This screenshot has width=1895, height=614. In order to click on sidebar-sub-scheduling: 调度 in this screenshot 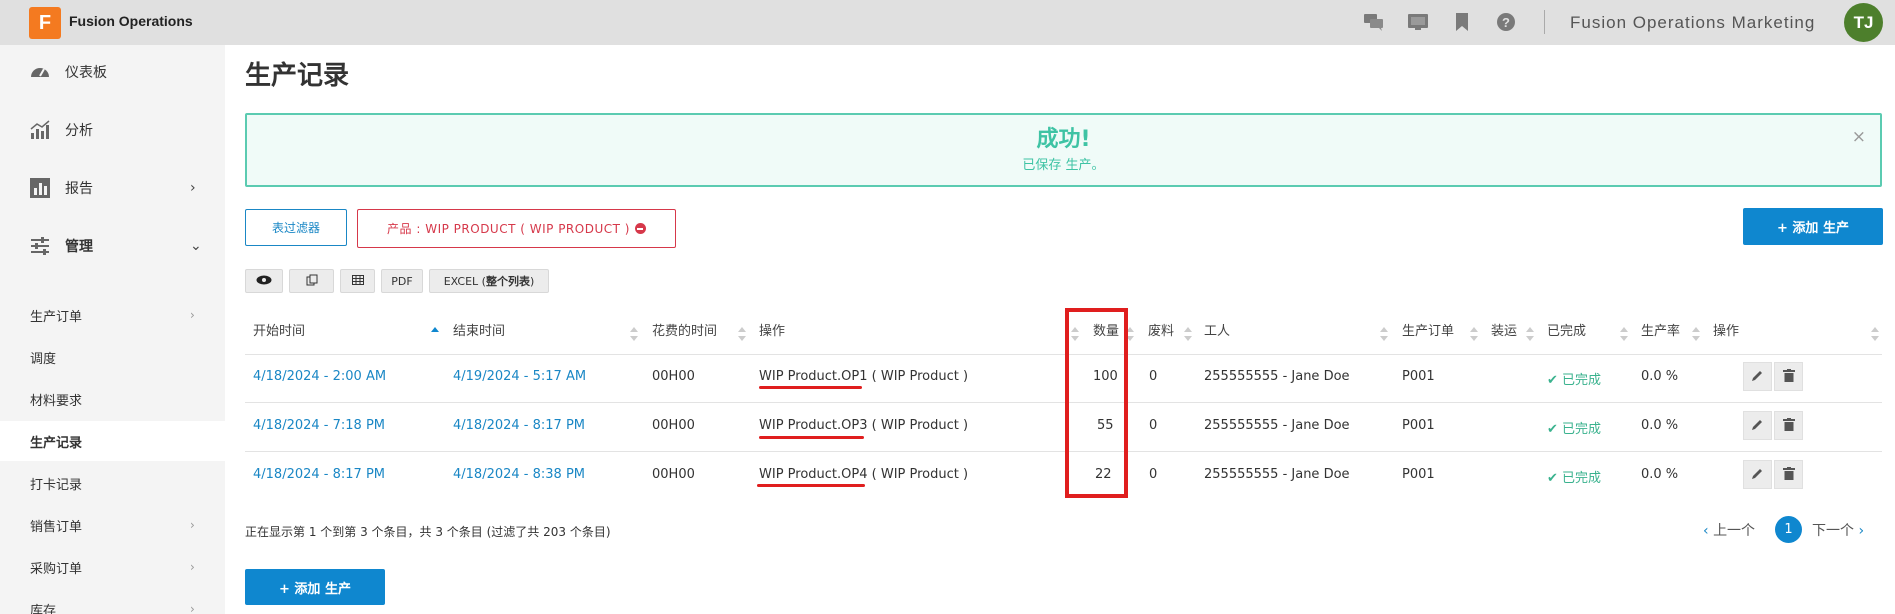, I will do `click(112, 357)`.